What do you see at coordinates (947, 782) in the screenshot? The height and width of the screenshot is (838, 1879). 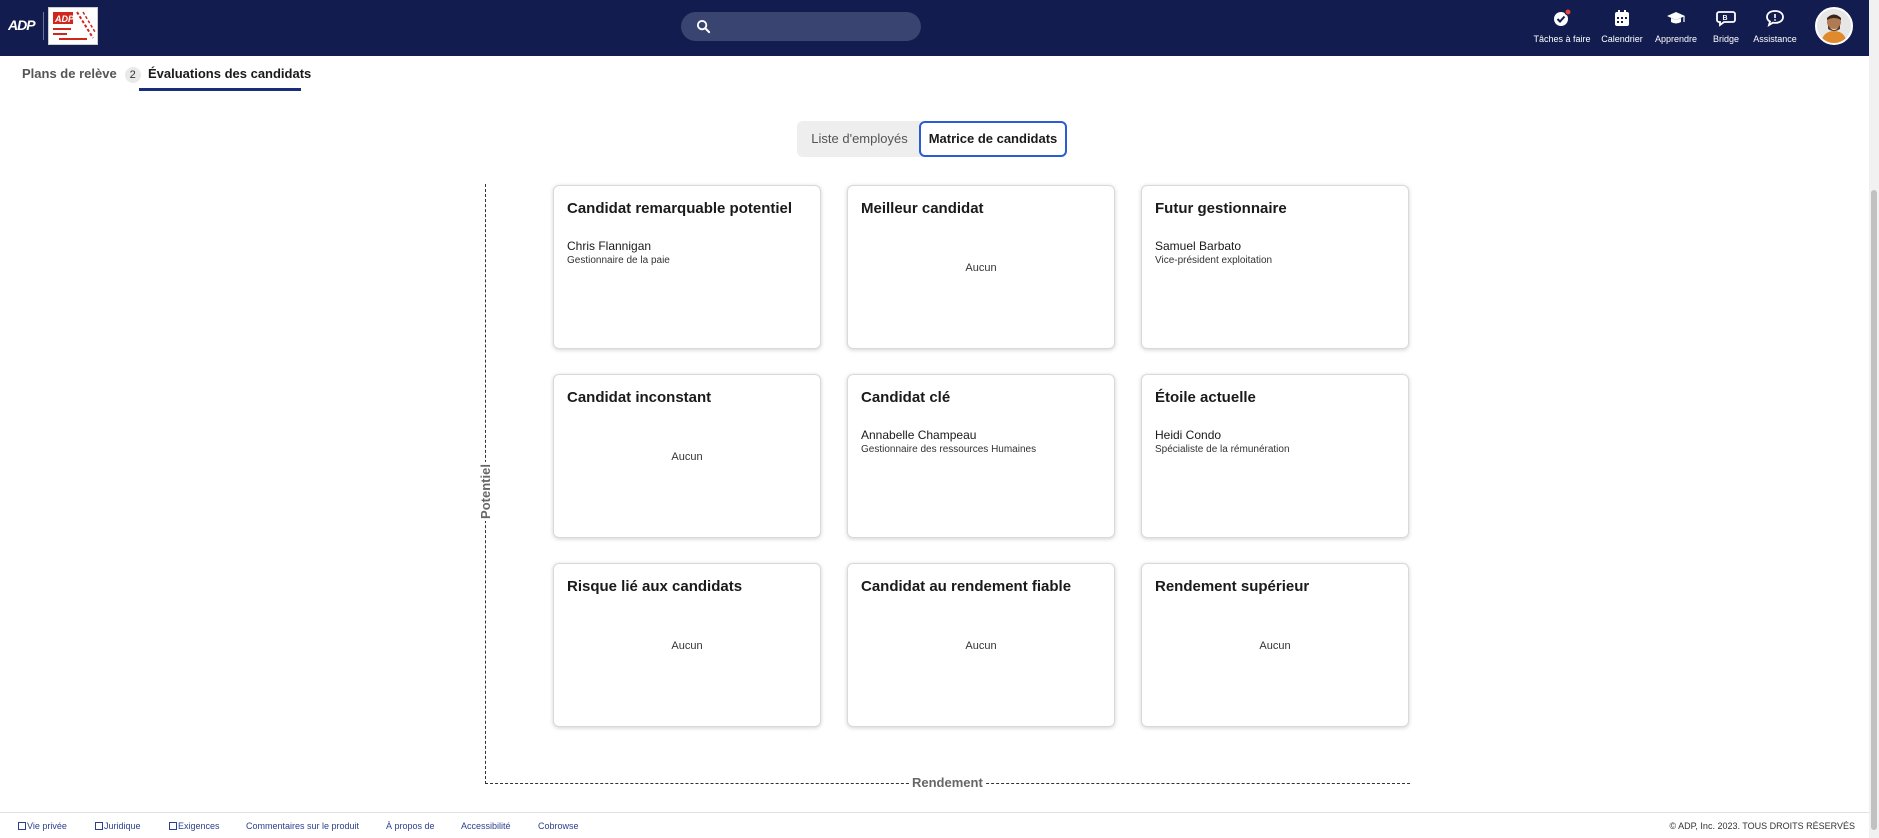 I see `performance-axis-label: Rendement` at bounding box center [947, 782].